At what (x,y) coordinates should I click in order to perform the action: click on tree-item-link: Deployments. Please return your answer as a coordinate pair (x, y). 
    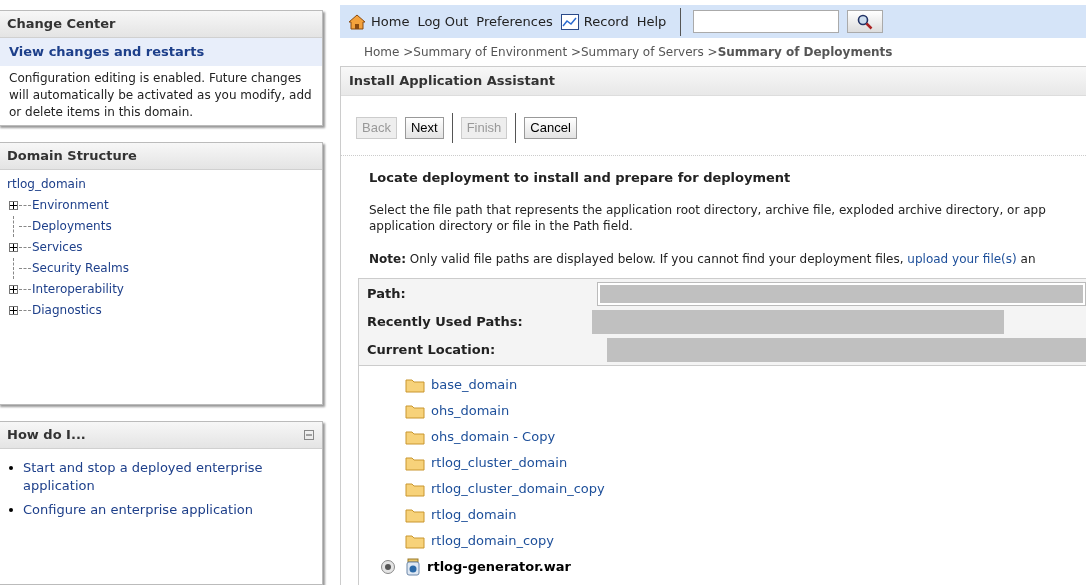
    Looking at the image, I should click on (72, 226).